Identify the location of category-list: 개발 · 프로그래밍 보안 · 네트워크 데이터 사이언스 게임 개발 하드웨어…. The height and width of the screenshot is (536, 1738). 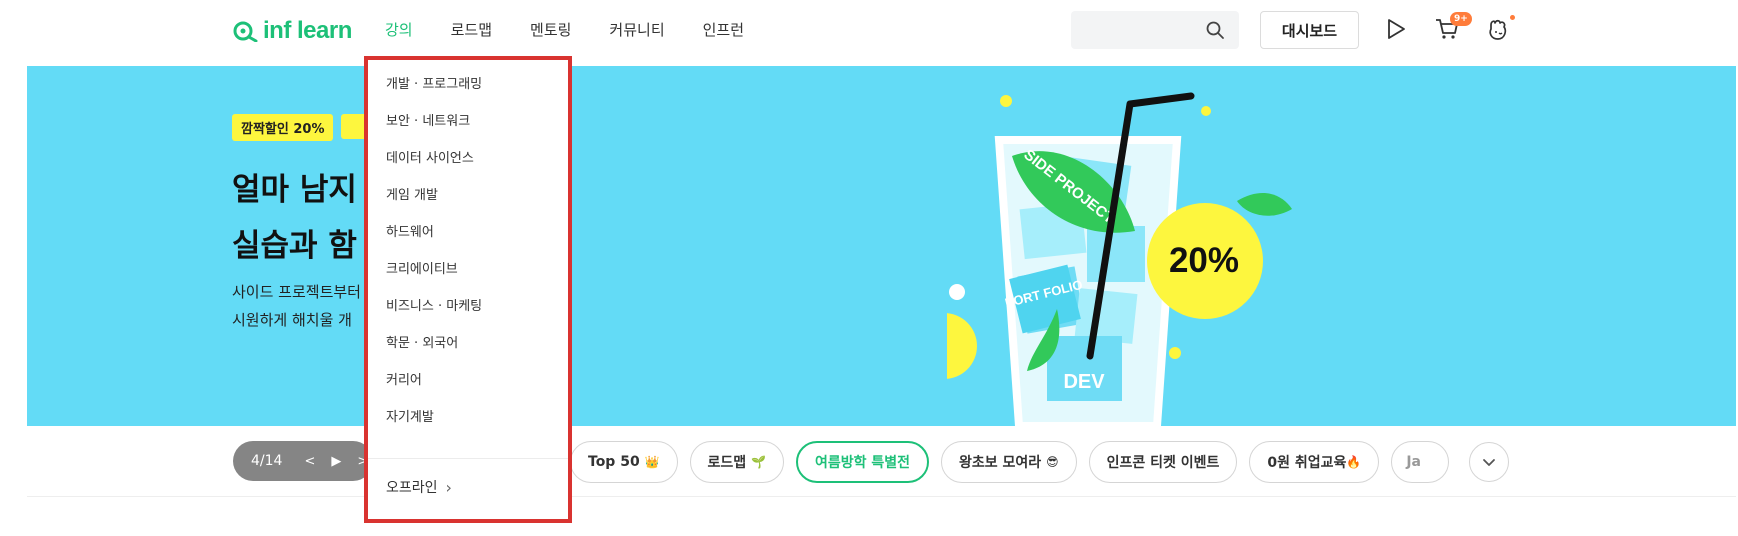
(434, 257).